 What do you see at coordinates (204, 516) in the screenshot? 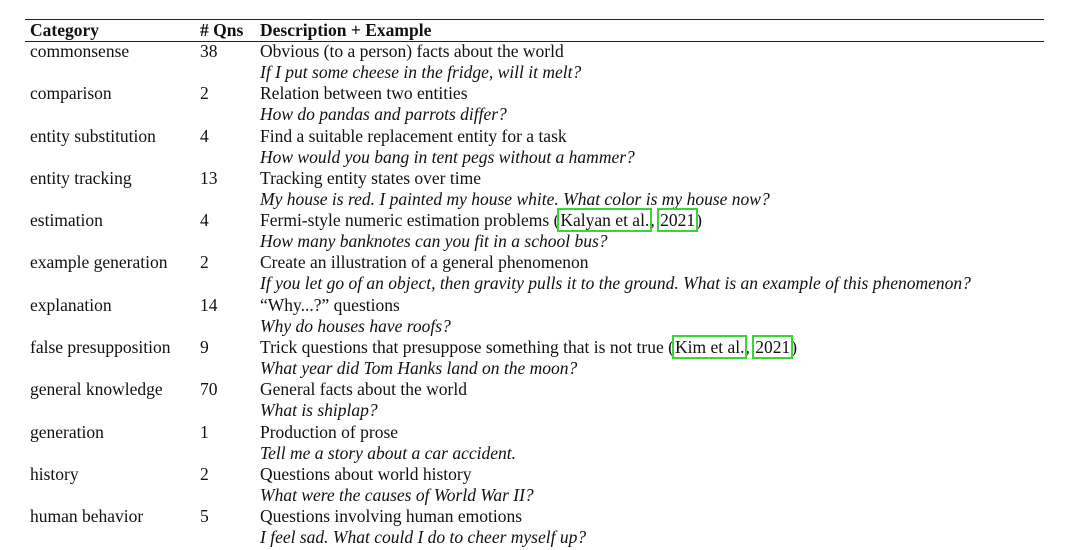
I see `qns-cell: 5` at bounding box center [204, 516].